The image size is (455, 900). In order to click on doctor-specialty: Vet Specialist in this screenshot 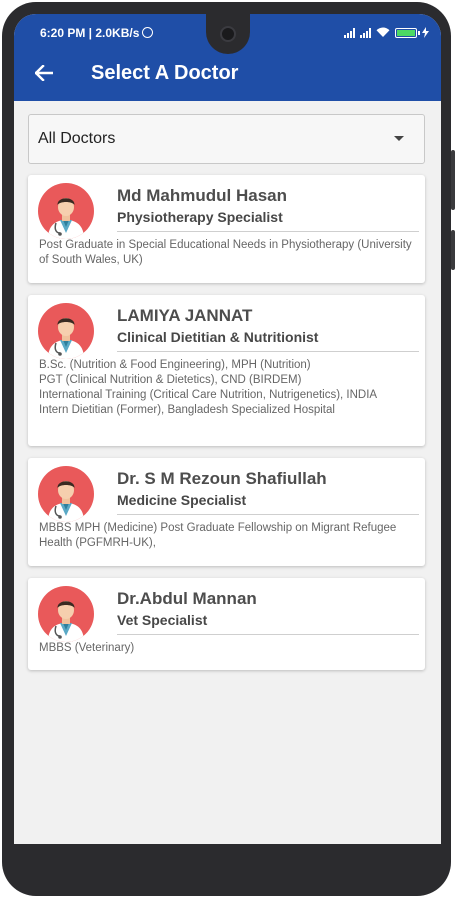, I will do `click(162, 620)`.